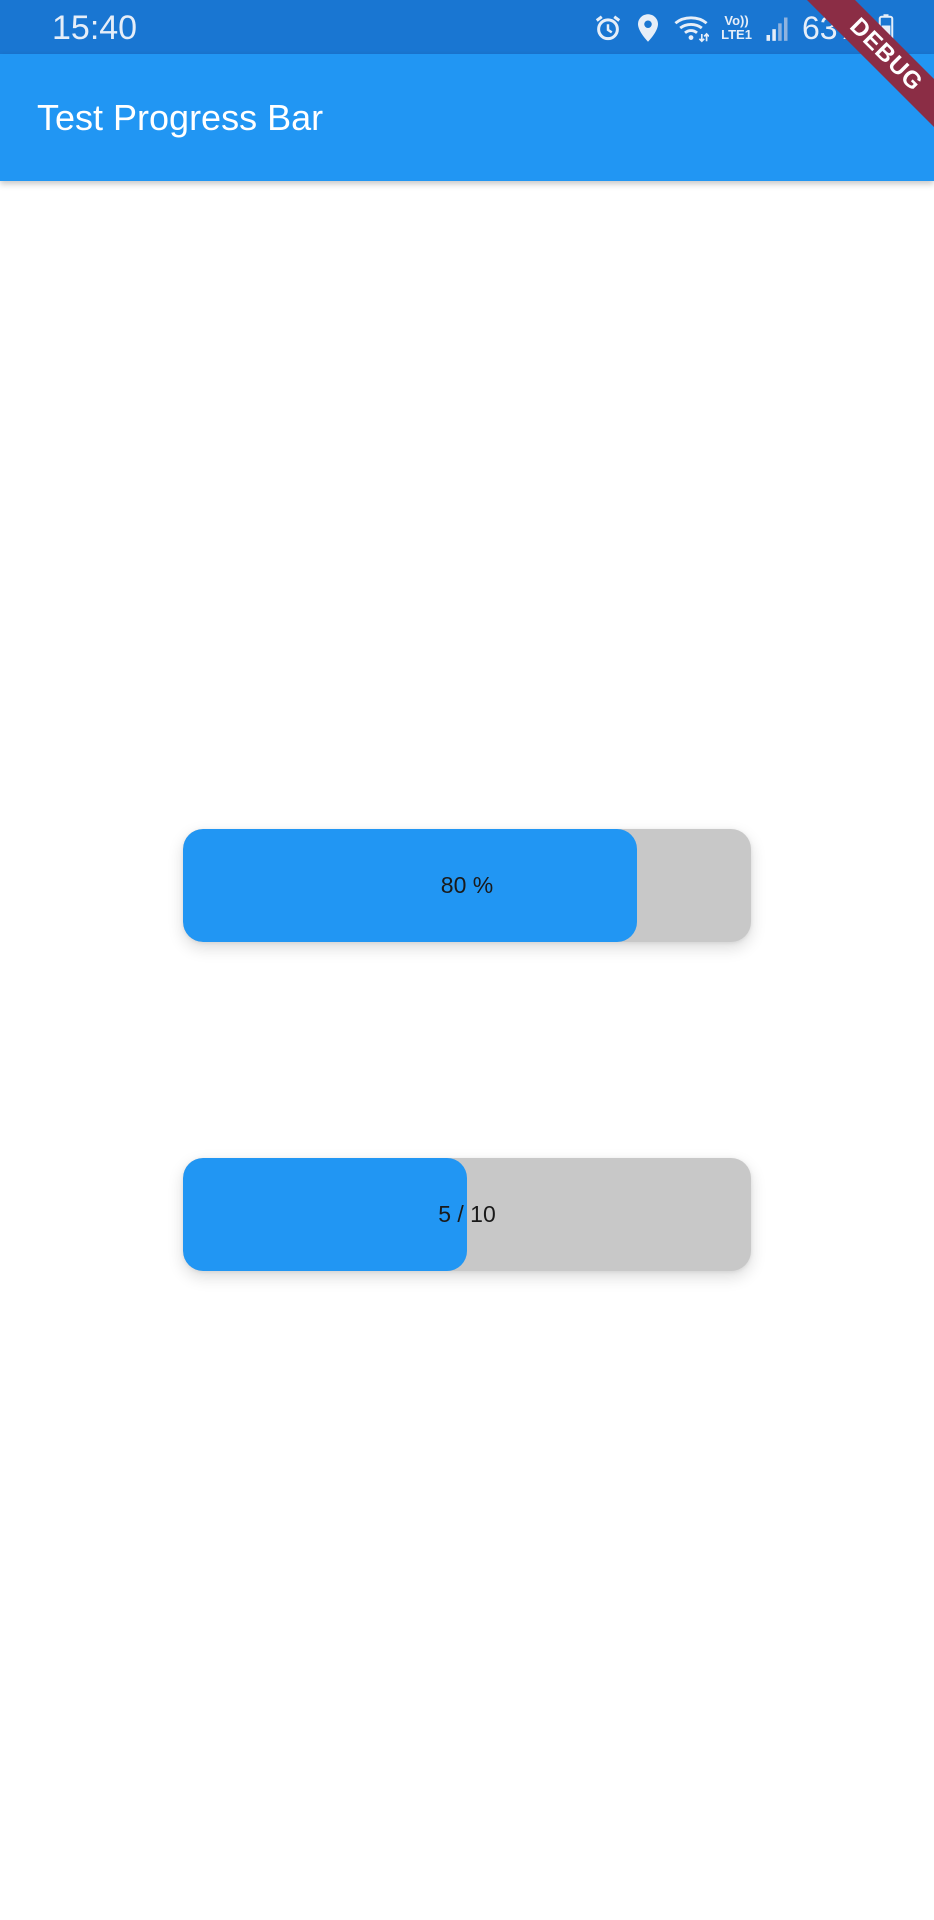 The height and width of the screenshot is (1920, 934). I want to click on network-label-top: Vo)), so click(736, 20).